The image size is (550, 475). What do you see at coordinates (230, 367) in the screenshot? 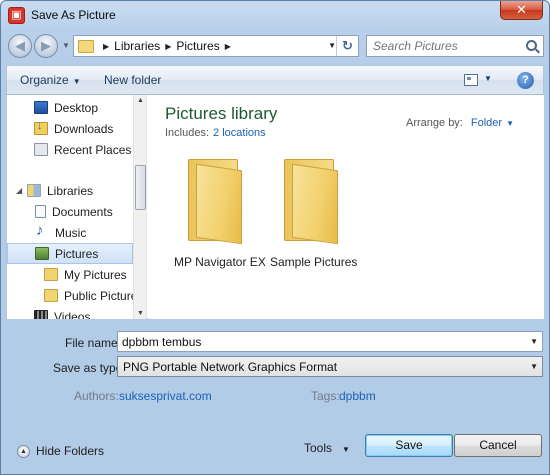
I see `save-as-type-value: PNG Portable Network Graphics Format` at bounding box center [230, 367].